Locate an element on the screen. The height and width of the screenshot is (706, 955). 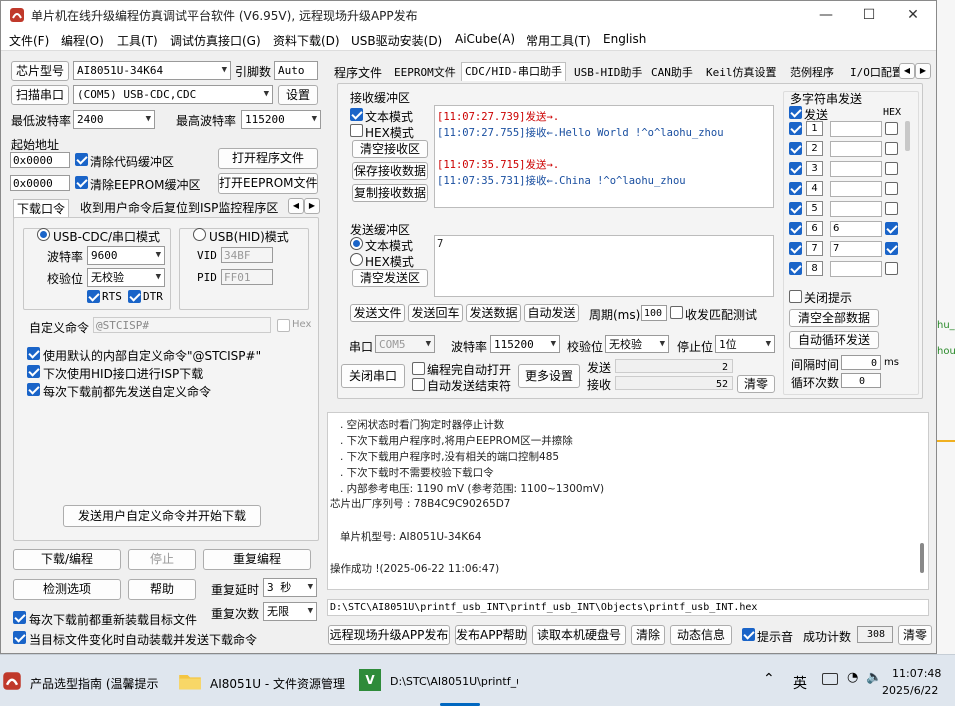
send-custom-first-checkbox is located at coordinates (33, 389).